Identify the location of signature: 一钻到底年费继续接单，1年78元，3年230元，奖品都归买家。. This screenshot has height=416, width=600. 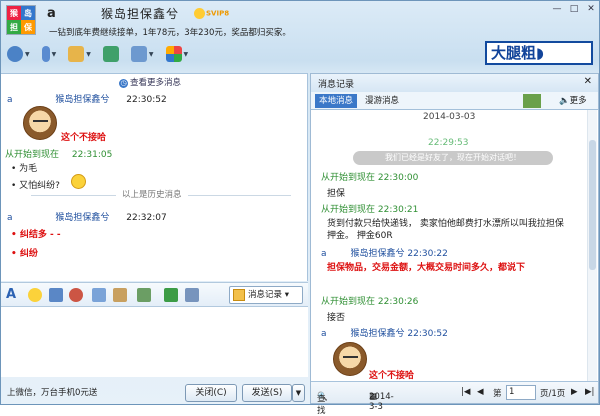
(170, 33).